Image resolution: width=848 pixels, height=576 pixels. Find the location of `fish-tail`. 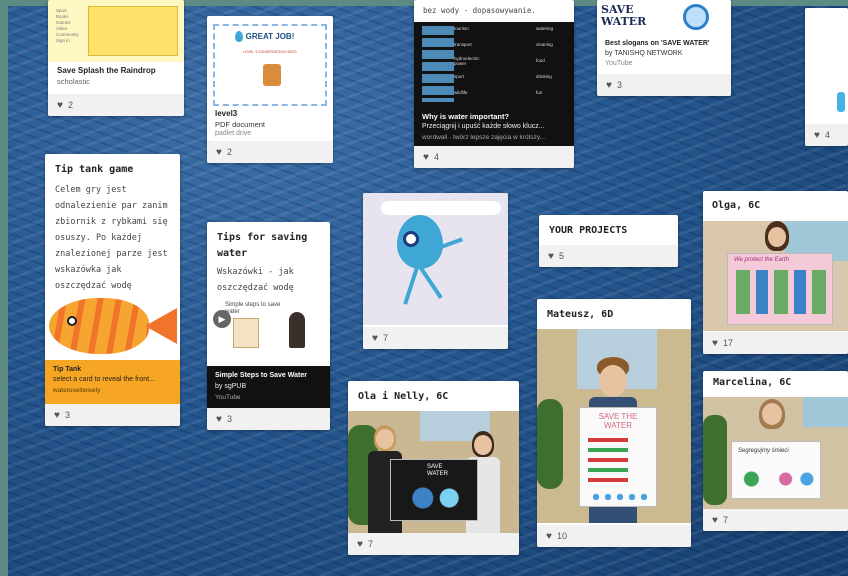

fish-tail is located at coordinates (161, 326).